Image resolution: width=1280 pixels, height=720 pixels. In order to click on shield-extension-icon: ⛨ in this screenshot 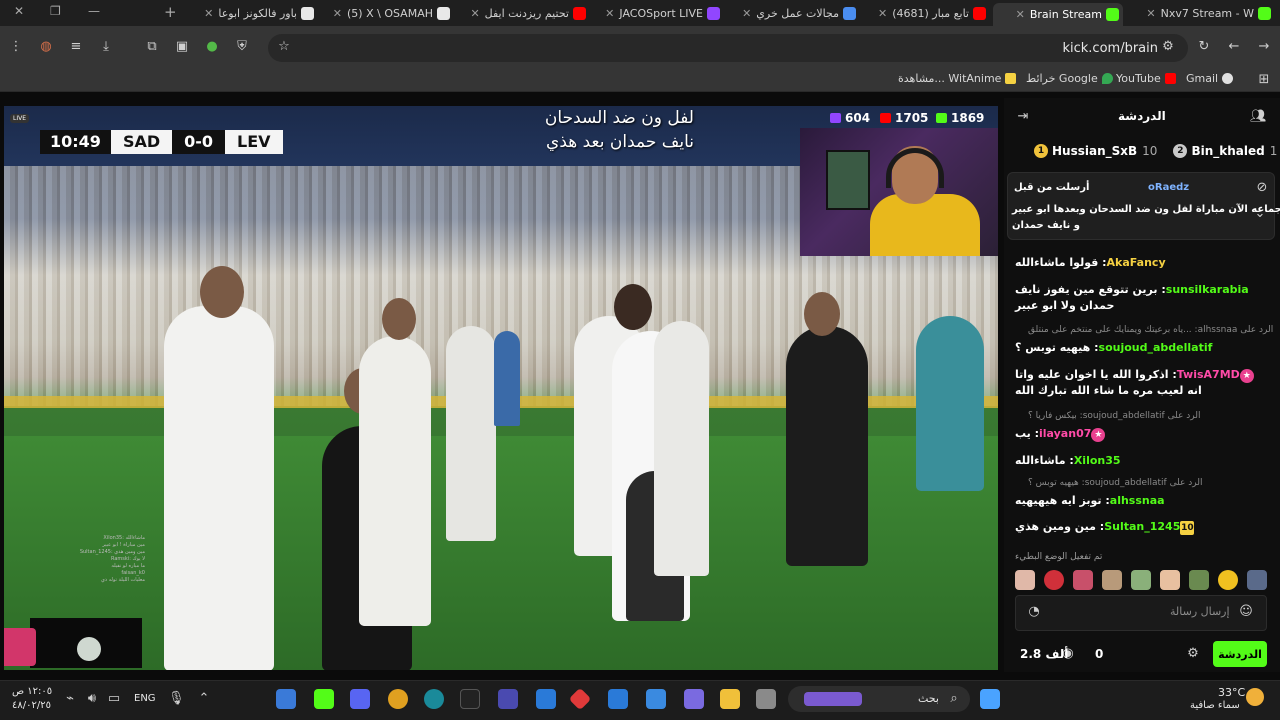, I will do `click(242, 47)`.